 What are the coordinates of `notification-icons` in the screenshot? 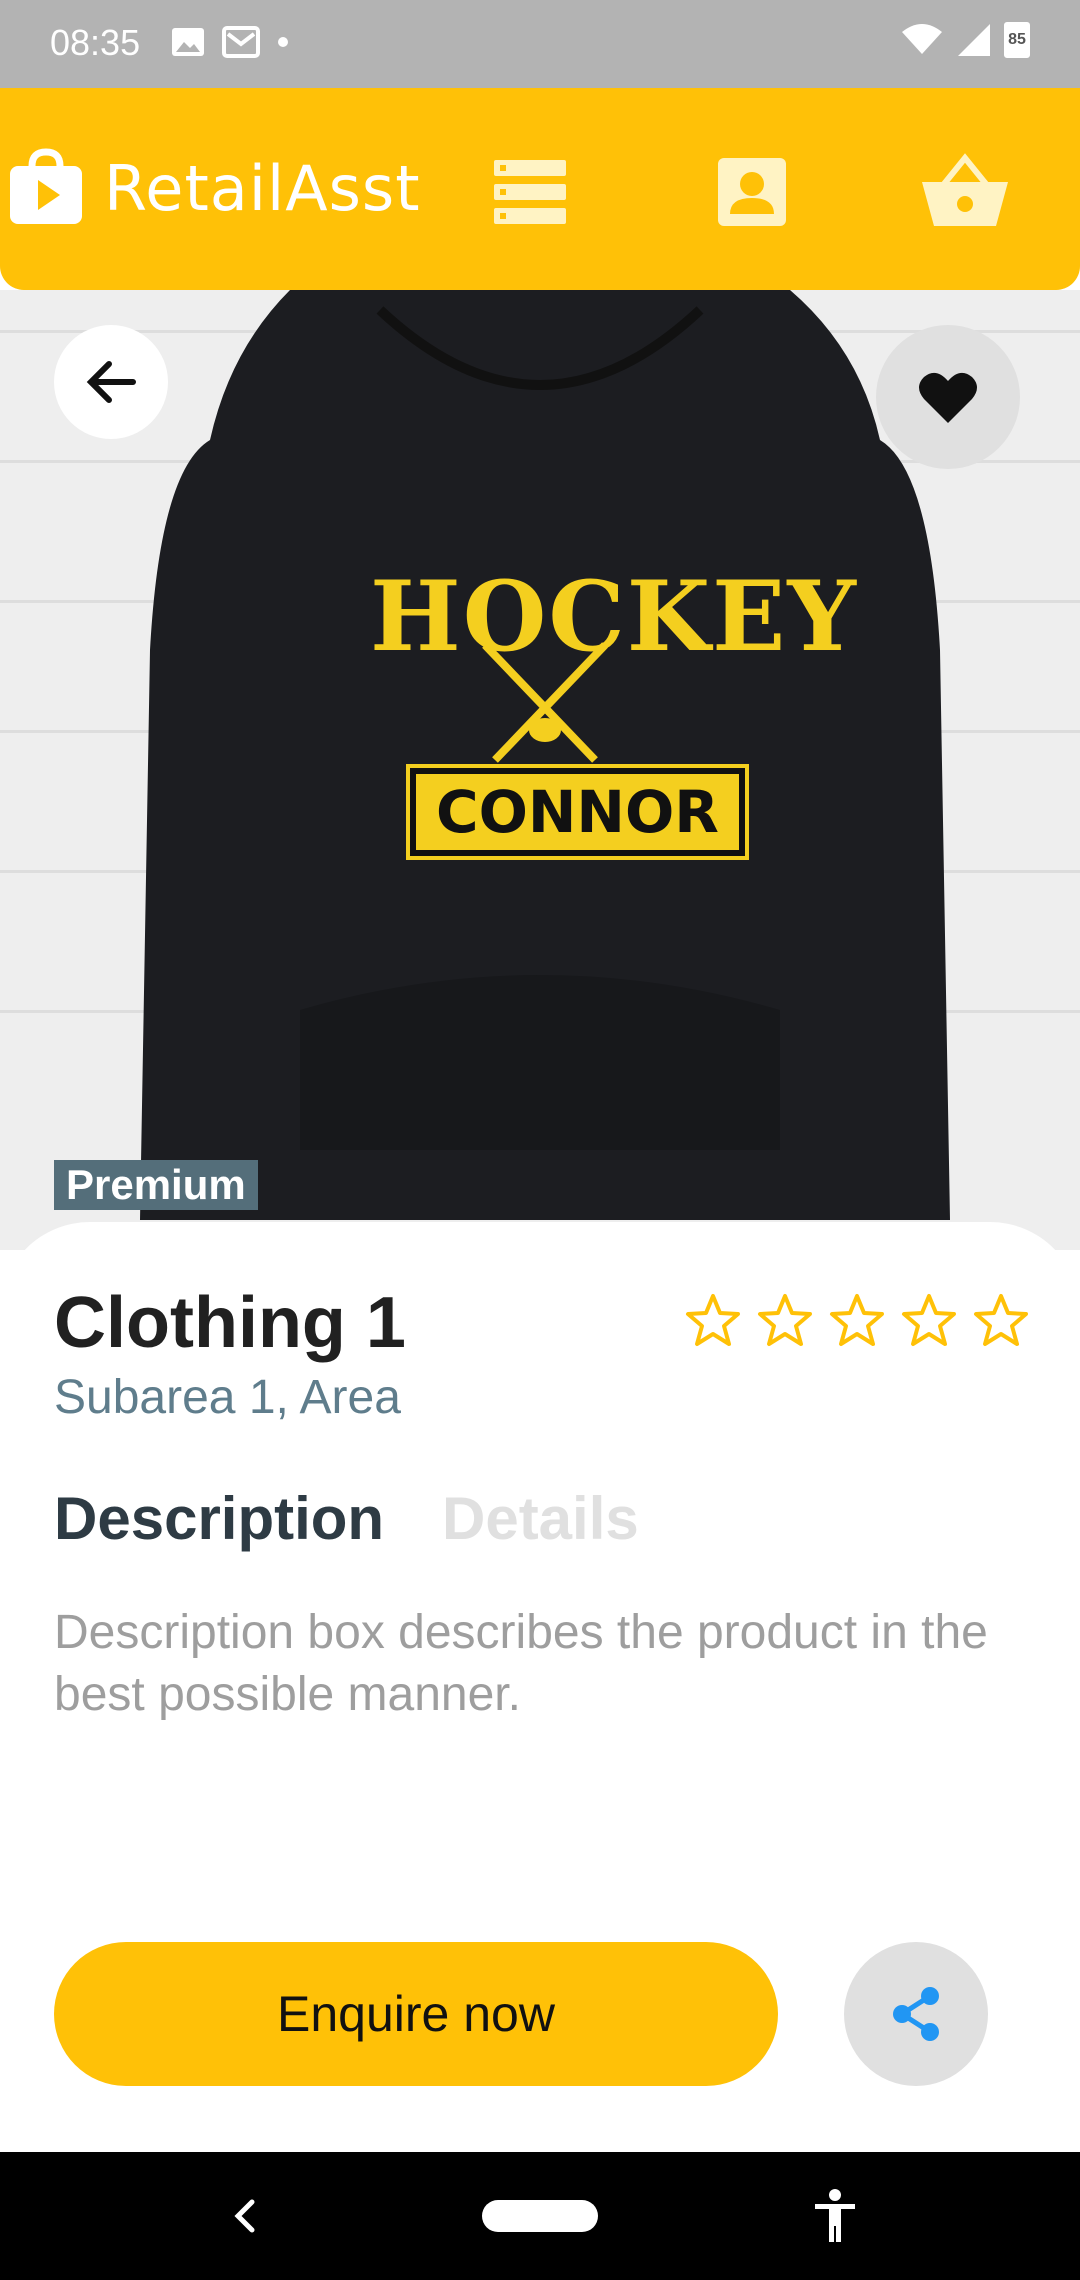 It's located at (230, 42).